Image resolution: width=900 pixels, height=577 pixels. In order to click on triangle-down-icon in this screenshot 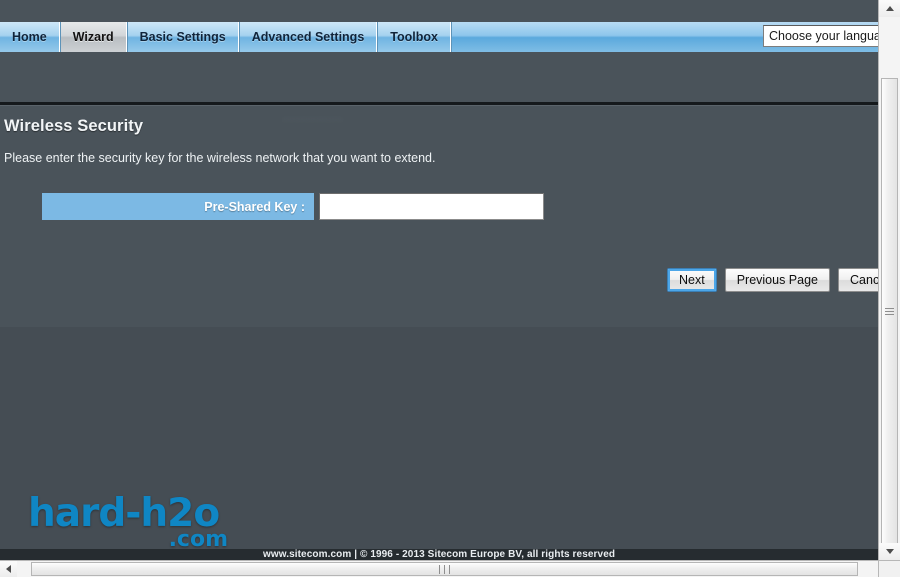, I will do `click(889, 551)`.